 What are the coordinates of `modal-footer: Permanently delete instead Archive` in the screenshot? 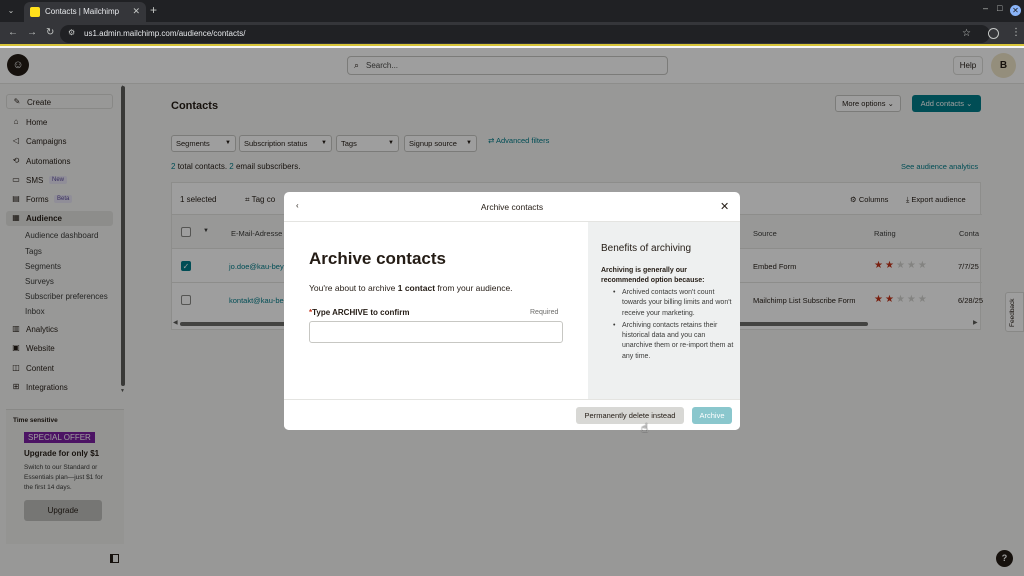 It's located at (512, 414).